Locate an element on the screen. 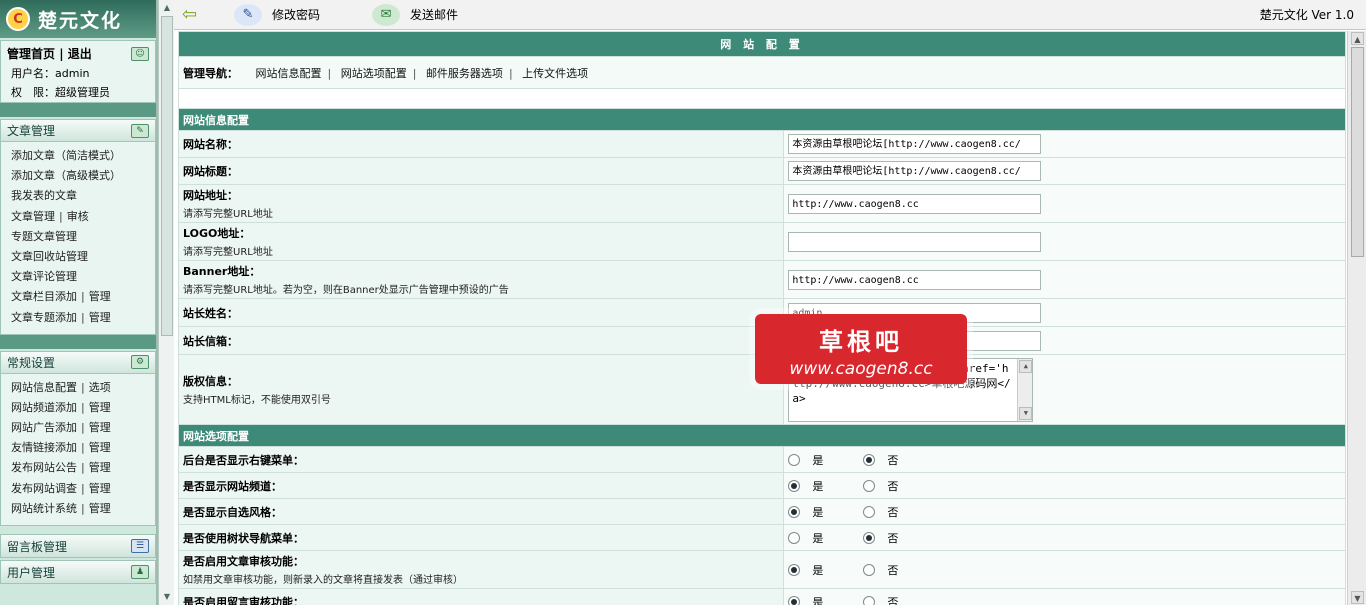 This screenshot has height=605, width=1366. textarea-up-icon: ▲ is located at coordinates (1026, 366).